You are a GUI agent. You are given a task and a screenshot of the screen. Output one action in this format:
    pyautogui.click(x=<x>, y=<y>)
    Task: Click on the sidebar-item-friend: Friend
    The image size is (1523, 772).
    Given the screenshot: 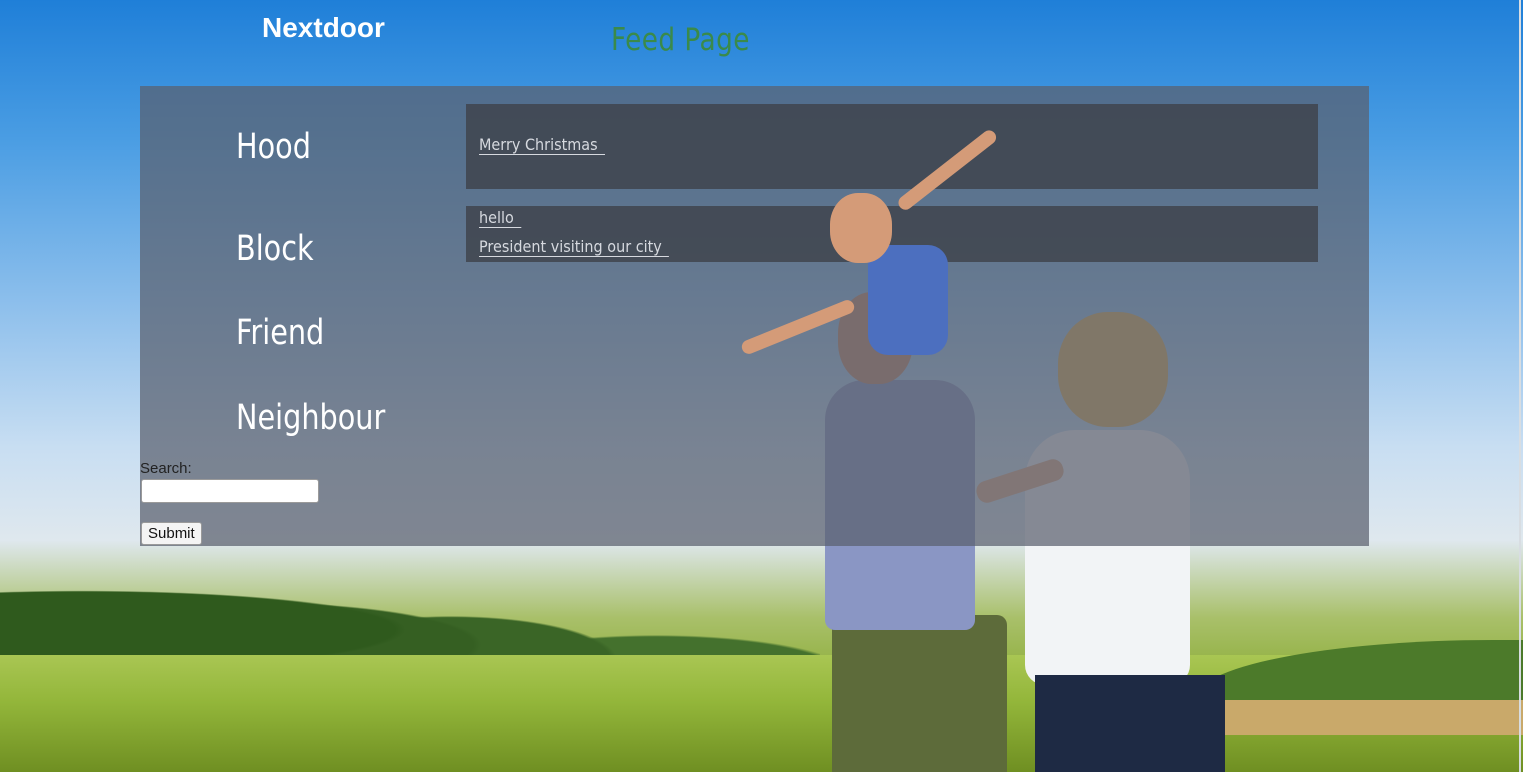 What is the action you would take?
    pyautogui.click(x=280, y=333)
    